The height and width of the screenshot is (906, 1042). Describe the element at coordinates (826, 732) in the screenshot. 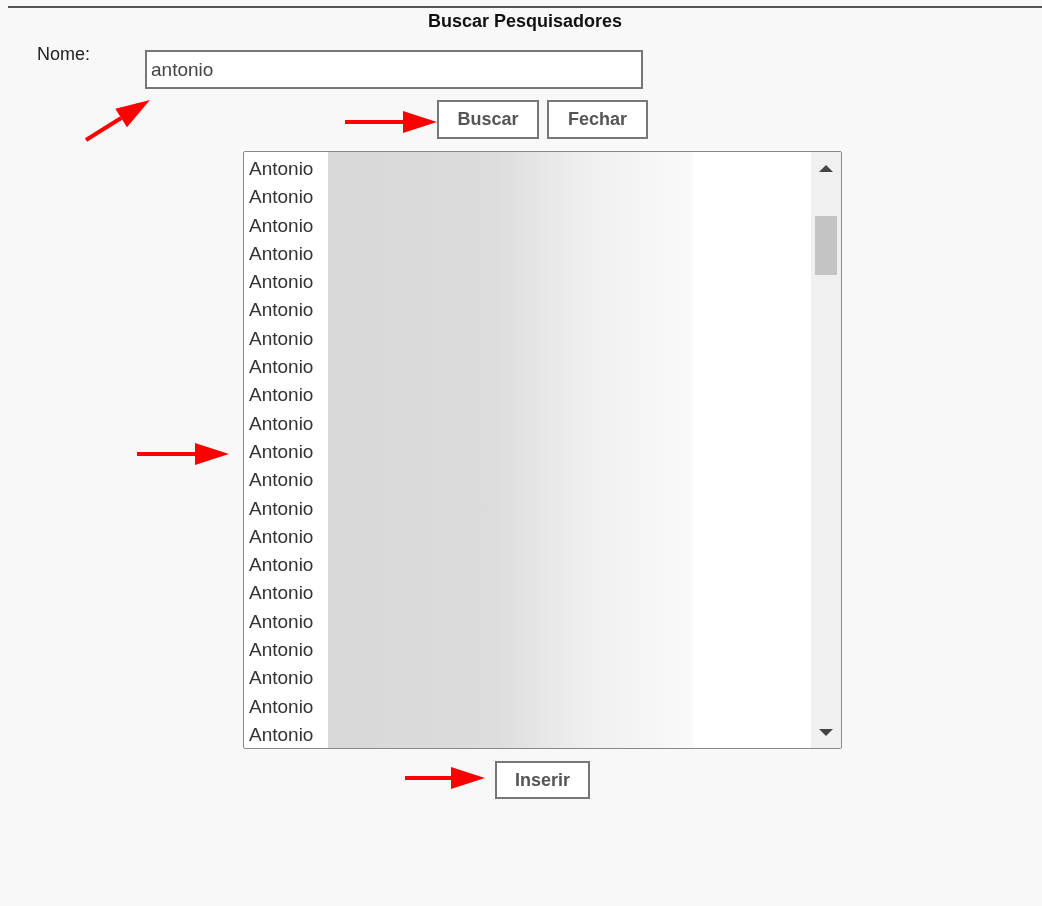

I see `scroll-down-icon` at that location.